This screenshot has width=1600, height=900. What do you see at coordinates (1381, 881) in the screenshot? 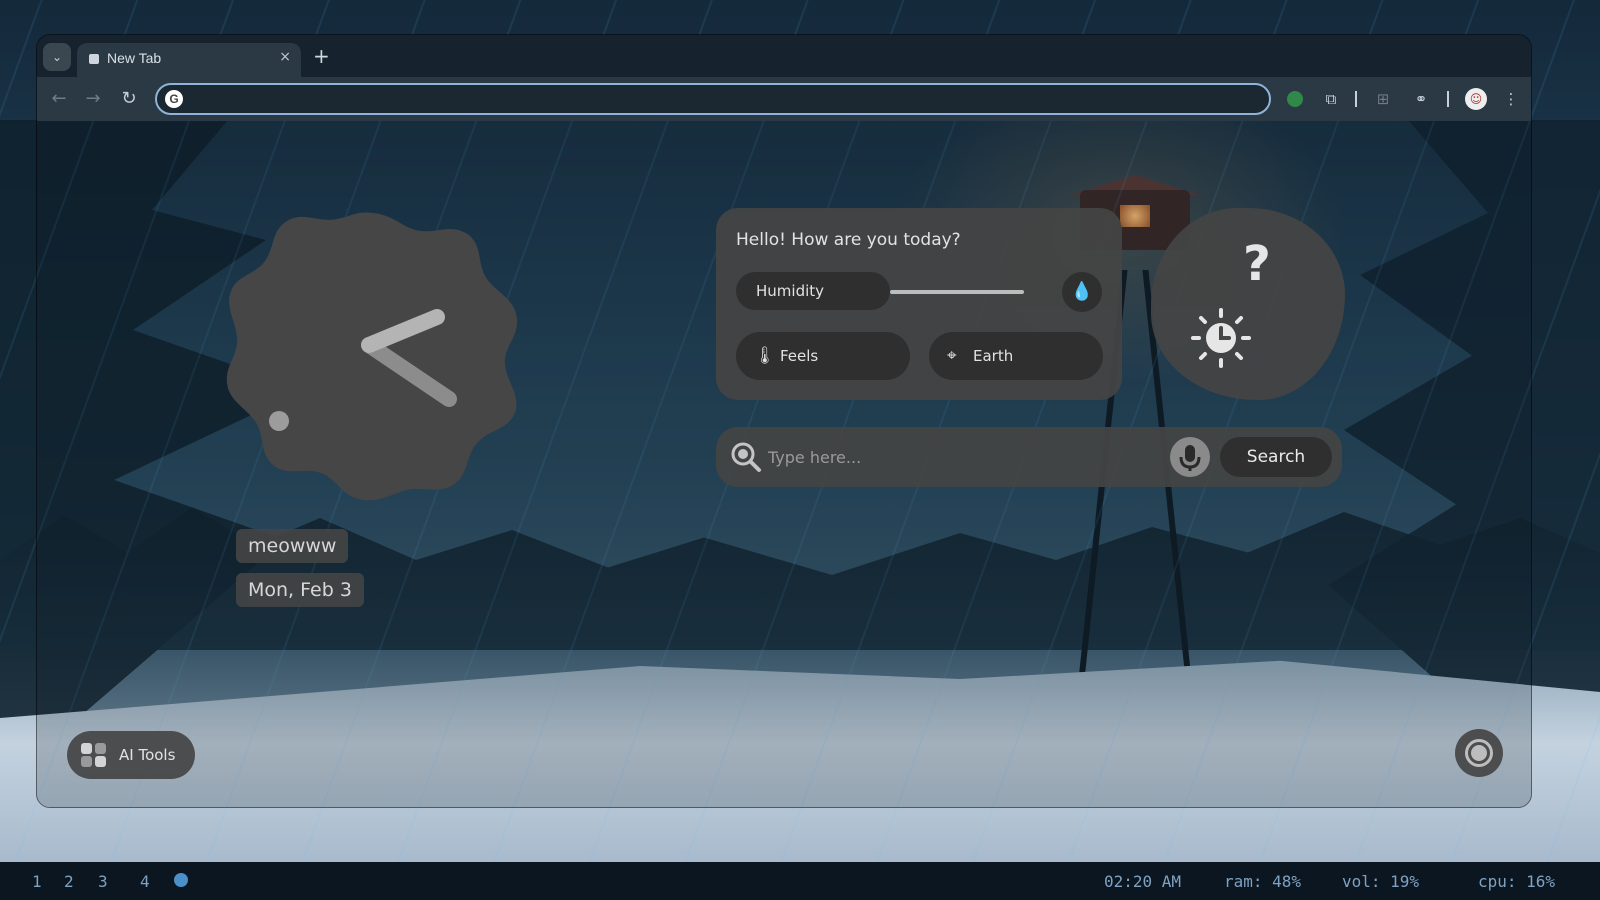
I see `volume-level: vol: 19%` at bounding box center [1381, 881].